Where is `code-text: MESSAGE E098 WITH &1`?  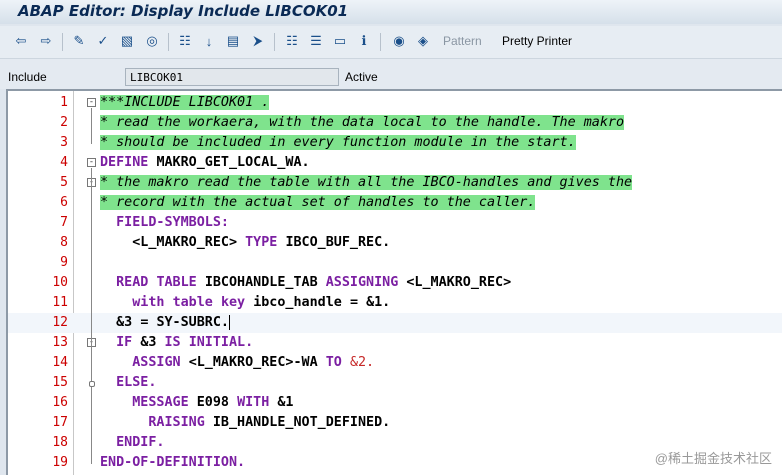
code-text: MESSAGE E098 WITH &1 is located at coordinates (213, 402).